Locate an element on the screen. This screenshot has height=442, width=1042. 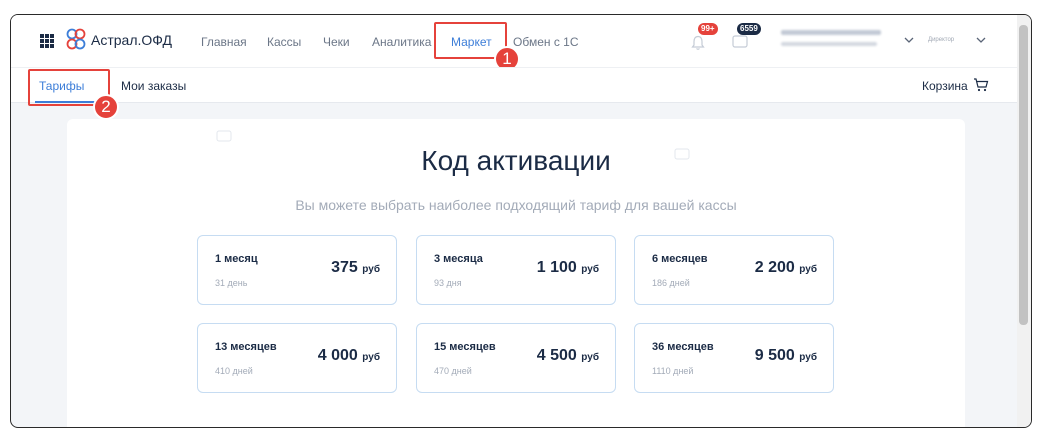
tariff-days: 186 дней is located at coordinates (671, 283).